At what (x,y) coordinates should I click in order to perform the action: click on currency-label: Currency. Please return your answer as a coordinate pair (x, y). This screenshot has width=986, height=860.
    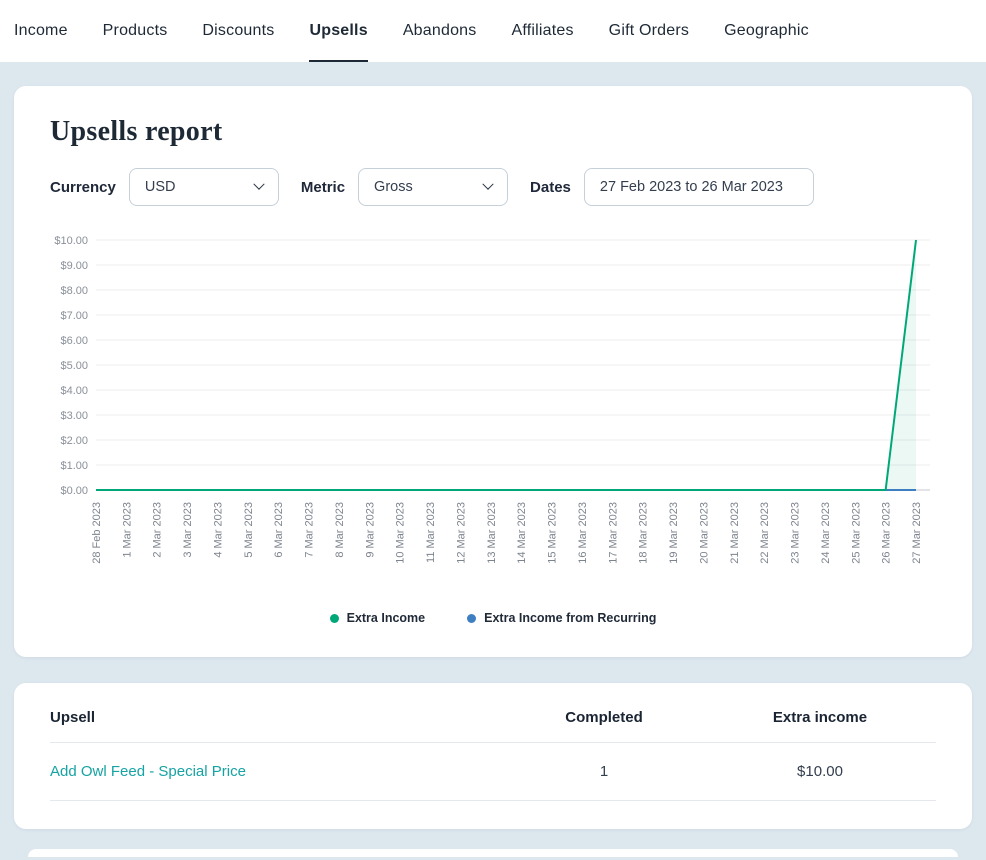
    Looking at the image, I should click on (83, 187).